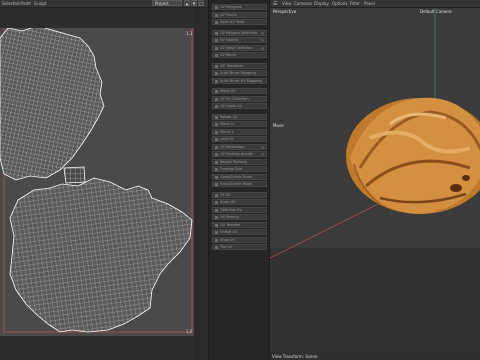  What do you see at coordinates (239, 176) in the screenshot?
I see `command-button: Grow/Shrink Order` at bounding box center [239, 176].